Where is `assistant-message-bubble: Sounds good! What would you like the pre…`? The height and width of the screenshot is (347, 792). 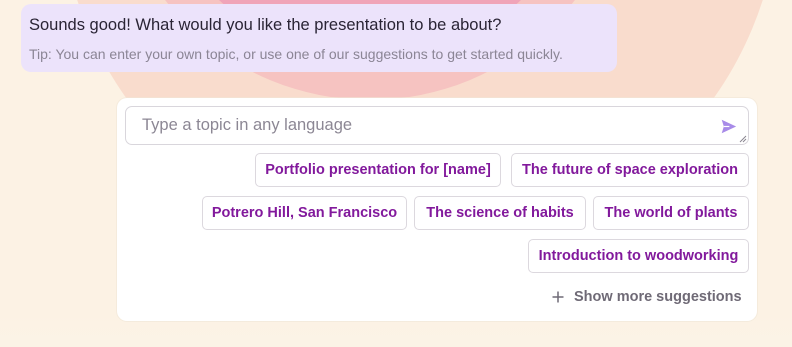 assistant-message-bubble: Sounds good! What would you like the pre… is located at coordinates (319, 38).